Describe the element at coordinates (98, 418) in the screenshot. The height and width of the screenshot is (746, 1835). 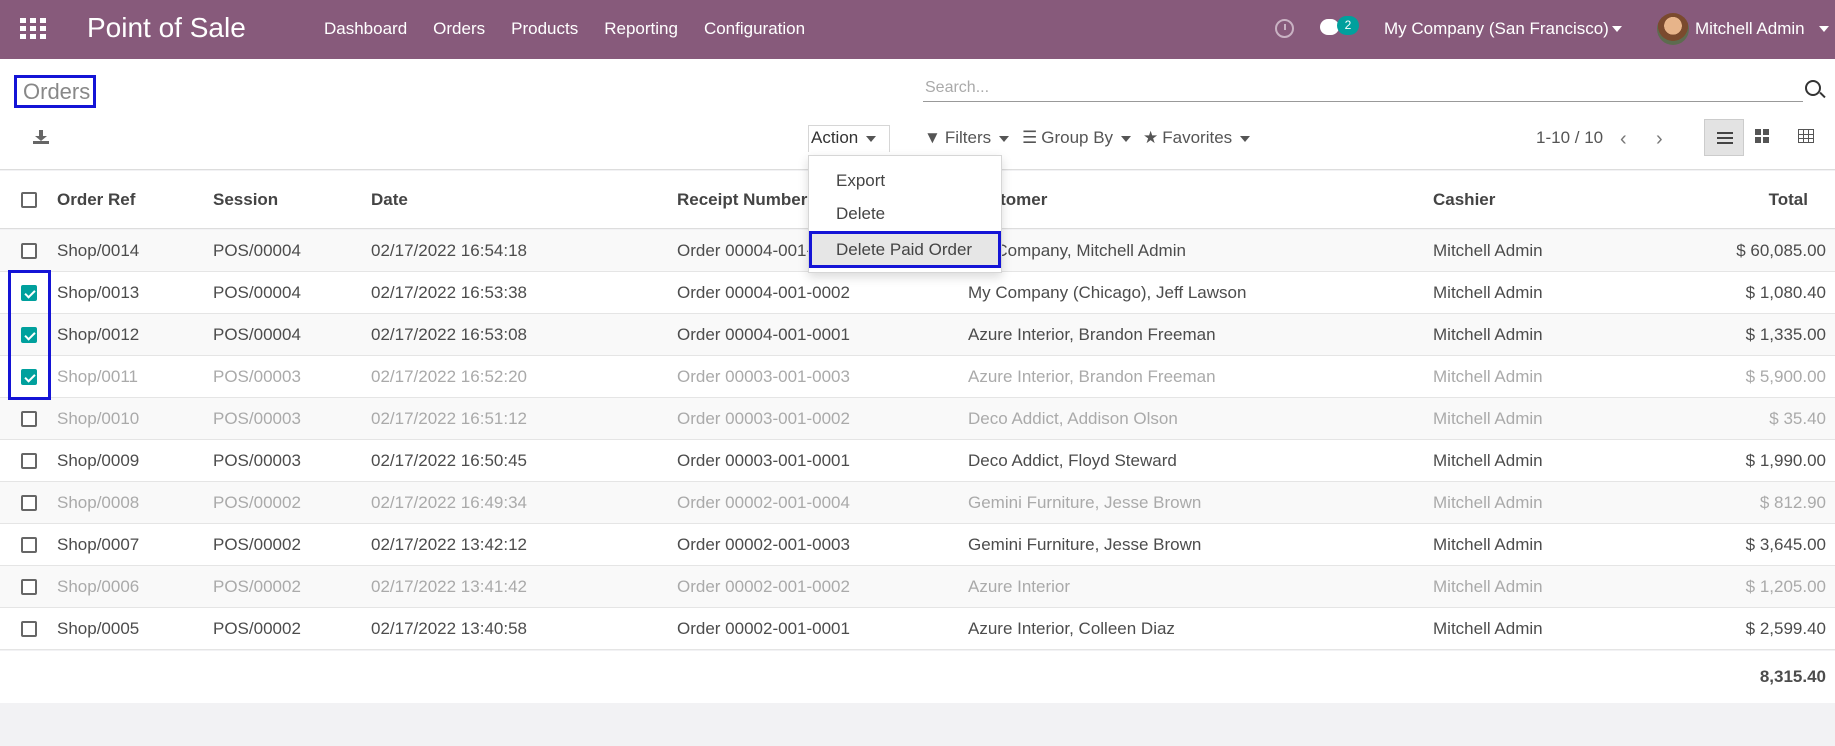
I see `order-ref-cell: Shop/0010` at that location.